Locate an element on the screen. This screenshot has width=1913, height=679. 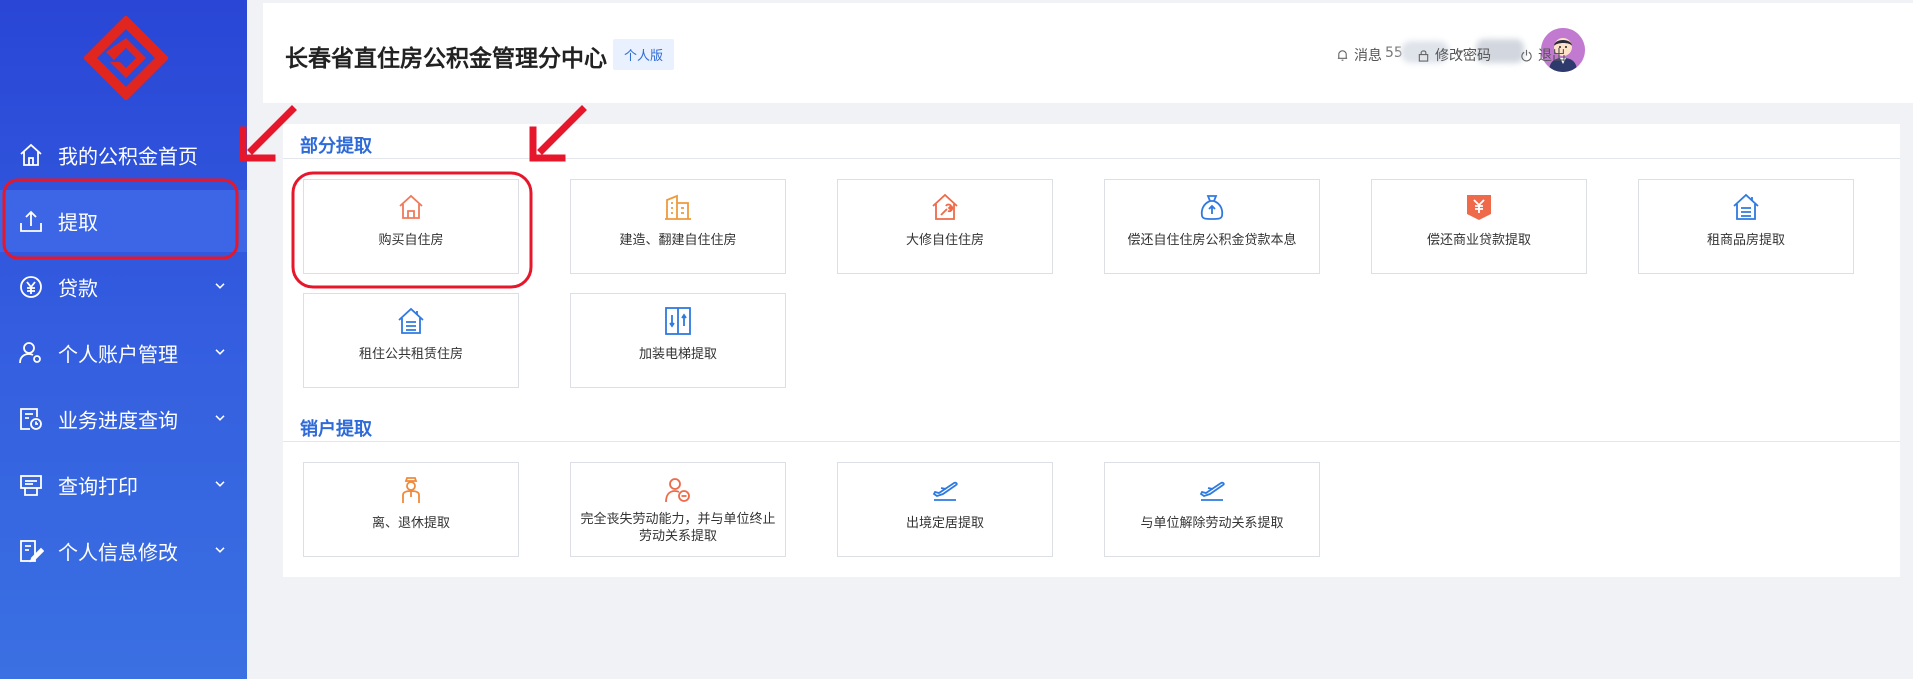
card-label: 偿还自住住房公积金贷款本息 is located at coordinates (1212, 240).